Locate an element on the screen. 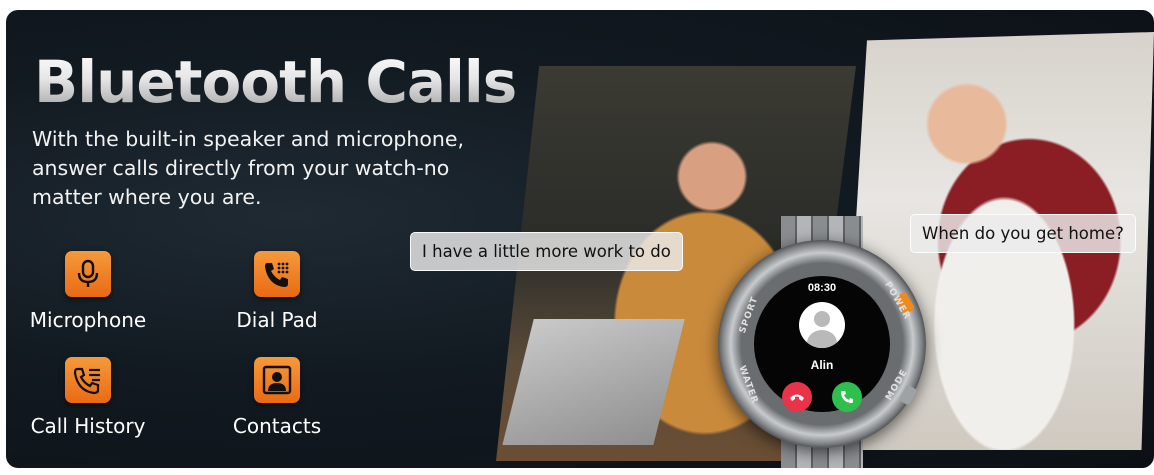 This screenshot has height=475, width=1154. feature-label-dial-pad: Dial Pad is located at coordinates (277, 320).